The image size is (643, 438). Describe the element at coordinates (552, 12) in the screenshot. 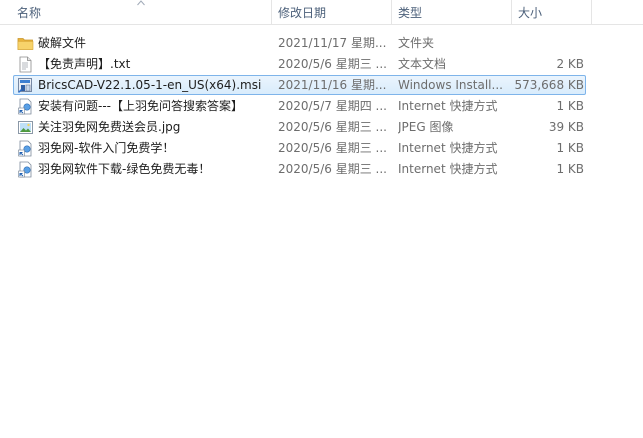

I see `column-header-size: 大小` at that location.